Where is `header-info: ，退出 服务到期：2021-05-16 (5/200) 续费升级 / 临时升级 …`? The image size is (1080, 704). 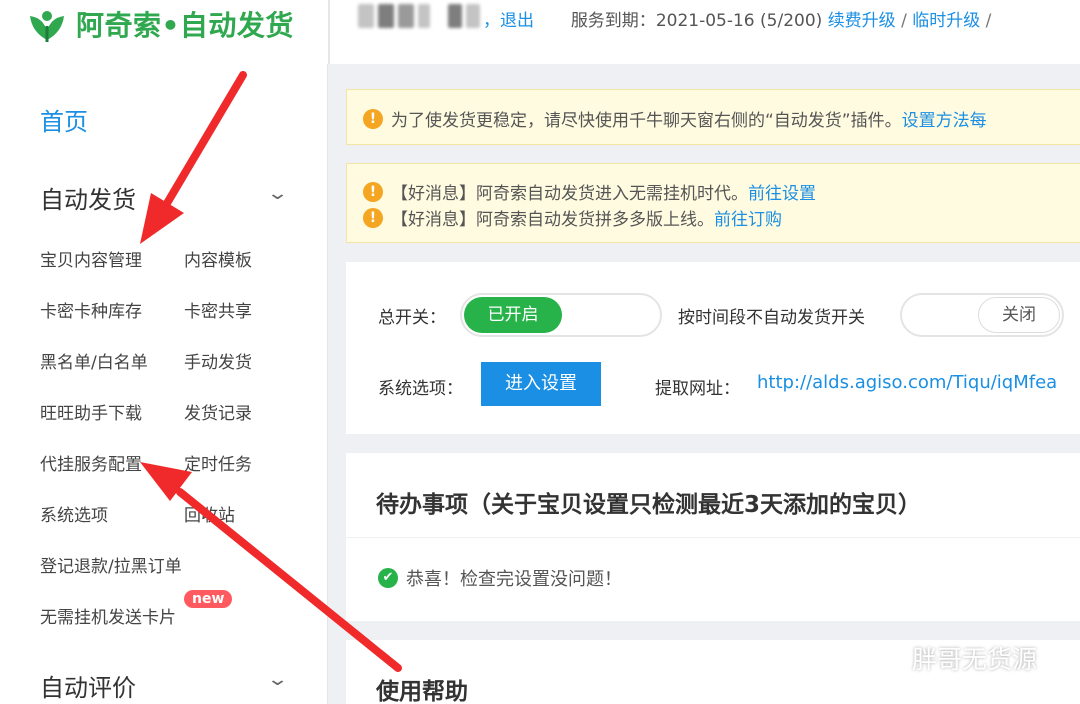
header-info: ，退出 服务到期：2021-05-16 (5/200) 续费升级 / 临时升级 … is located at coordinates (737, 18).